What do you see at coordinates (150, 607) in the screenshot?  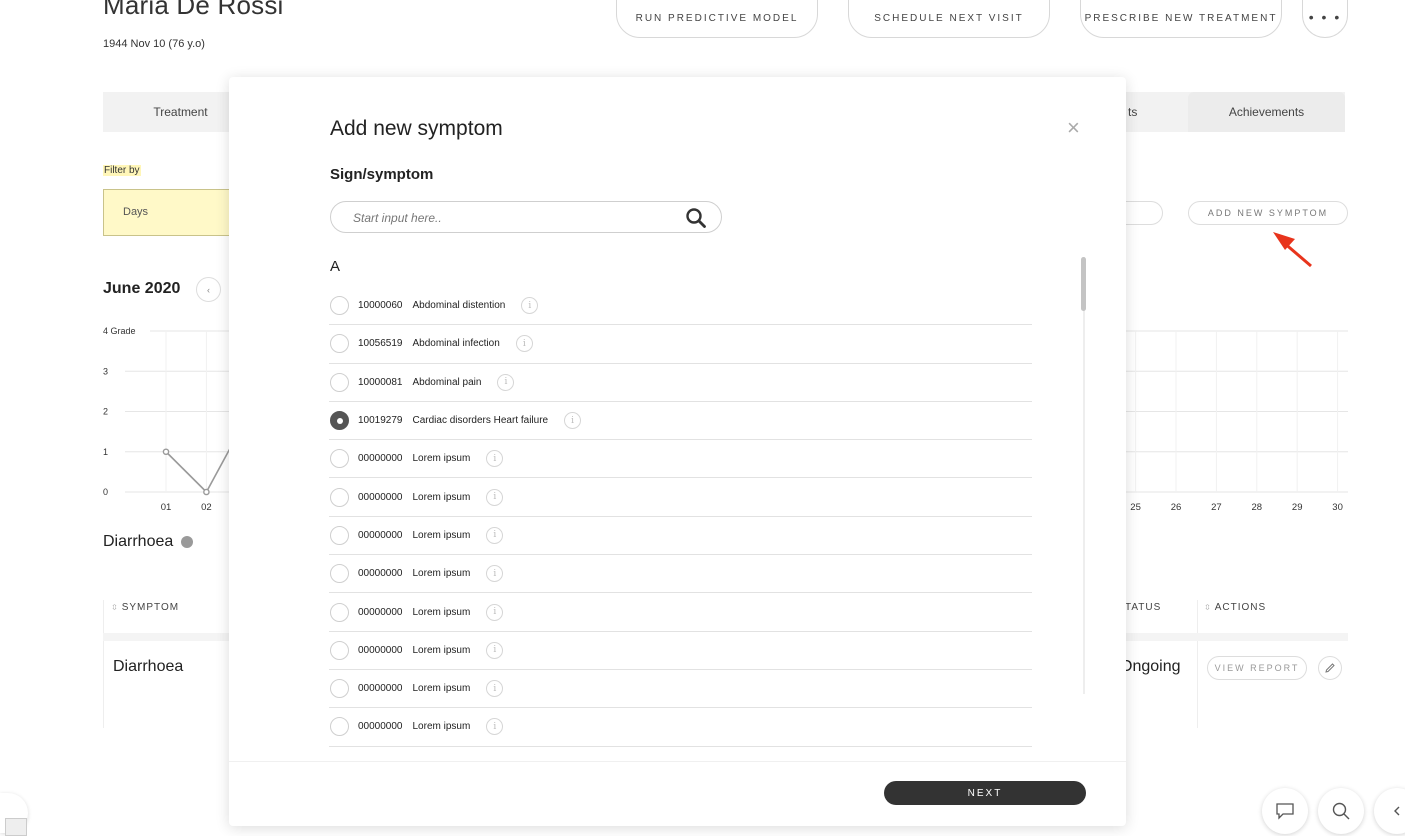 I see `column-header-symptom-label: SYMPTOM` at bounding box center [150, 607].